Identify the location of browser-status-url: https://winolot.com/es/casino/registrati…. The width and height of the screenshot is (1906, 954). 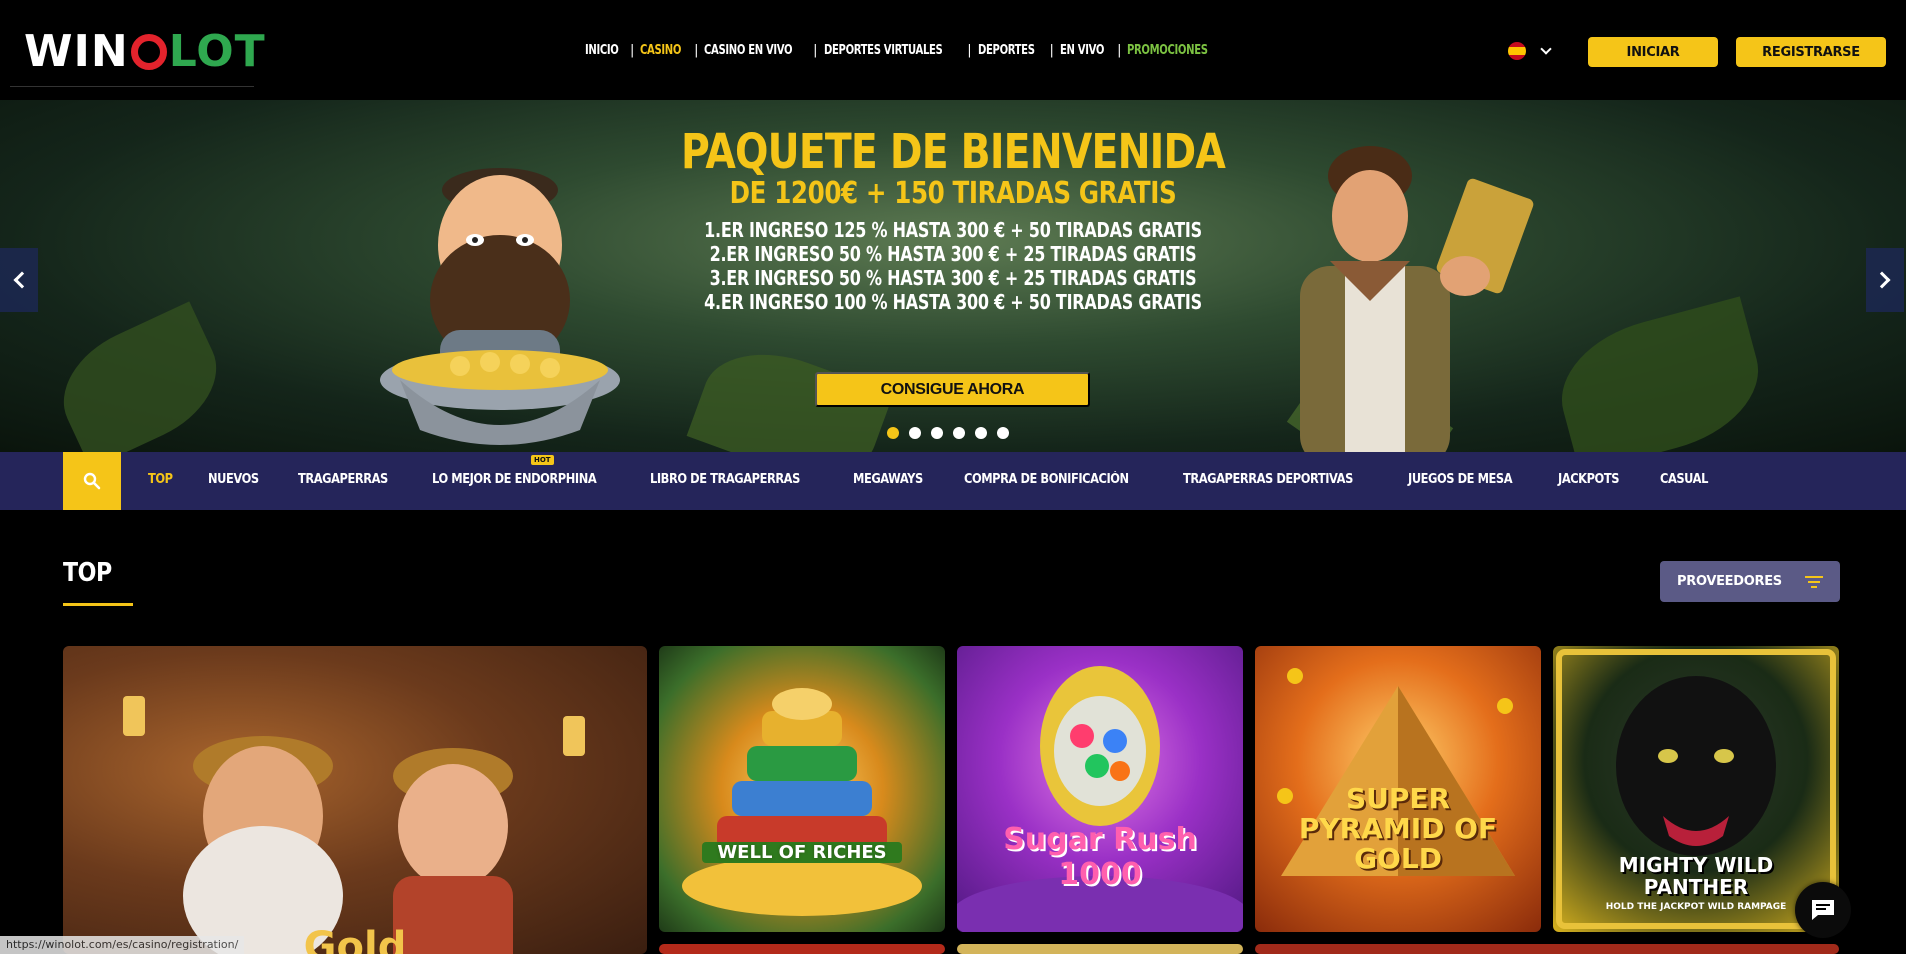
(122, 945).